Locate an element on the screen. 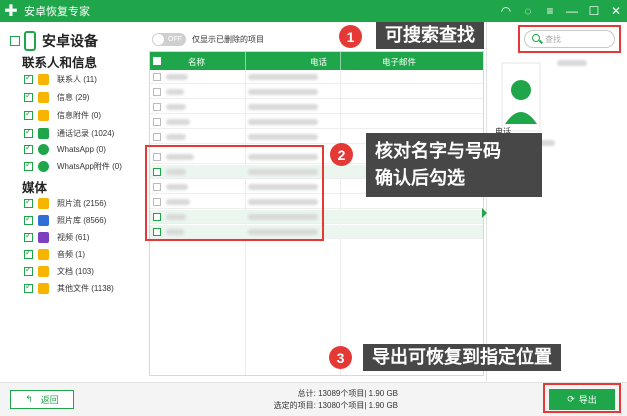  whatsapp-attachment-icon is located at coordinates (43, 166).